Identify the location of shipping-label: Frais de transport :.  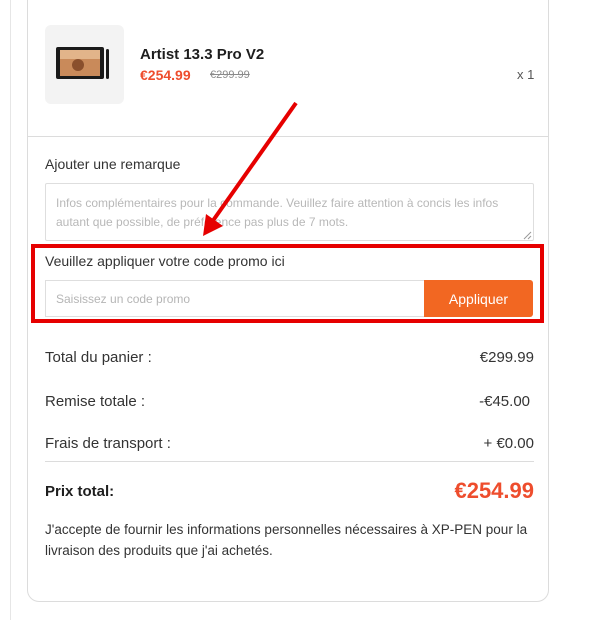
(108, 443).